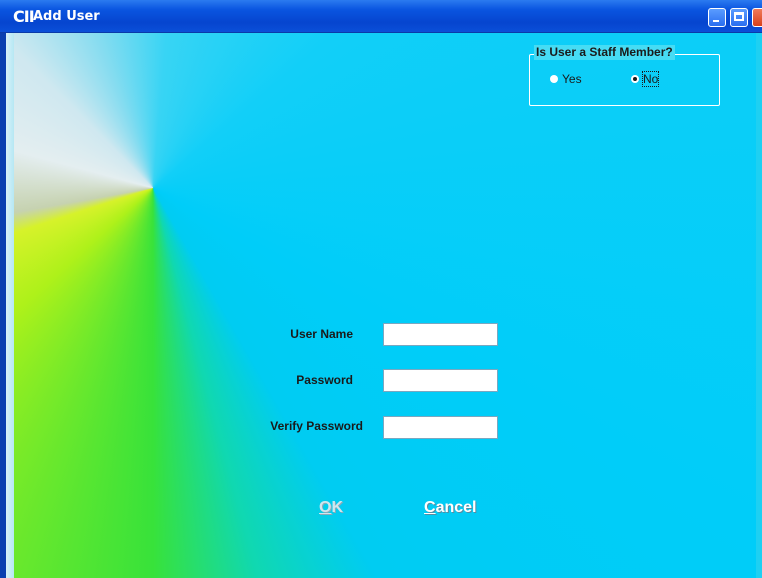 Image resolution: width=762 pixels, height=578 pixels. I want to click on staff-member-legend: Is User a Staff Member?, so click(604, 52).